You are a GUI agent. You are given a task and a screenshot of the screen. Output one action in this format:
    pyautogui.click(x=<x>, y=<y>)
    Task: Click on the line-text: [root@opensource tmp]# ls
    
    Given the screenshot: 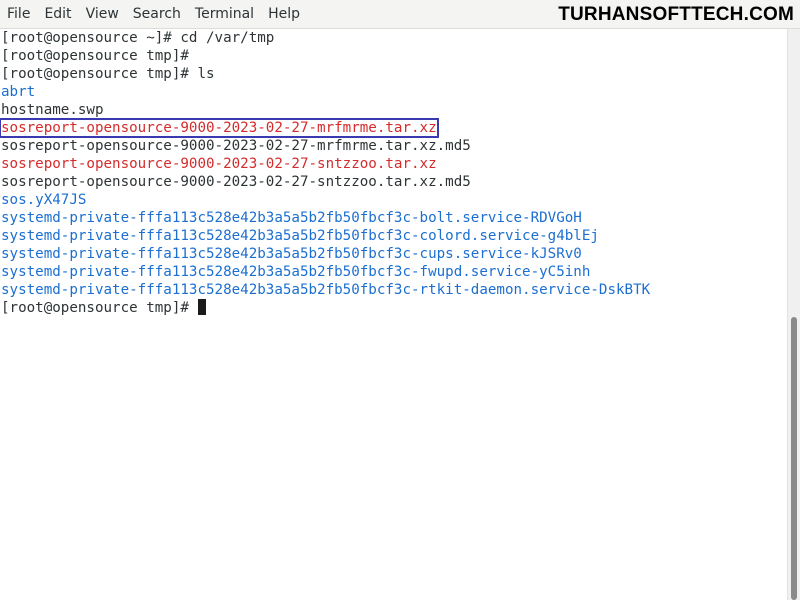 What is the action you would take?
    pyautogui.click(x=108, y=74)
    